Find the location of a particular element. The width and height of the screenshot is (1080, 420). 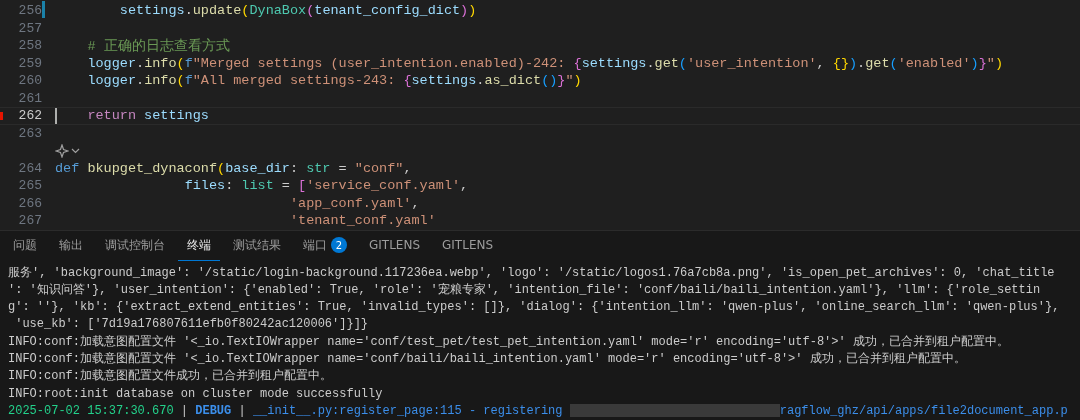

panel-tab: 终端 is located at coordinates (199, 245).